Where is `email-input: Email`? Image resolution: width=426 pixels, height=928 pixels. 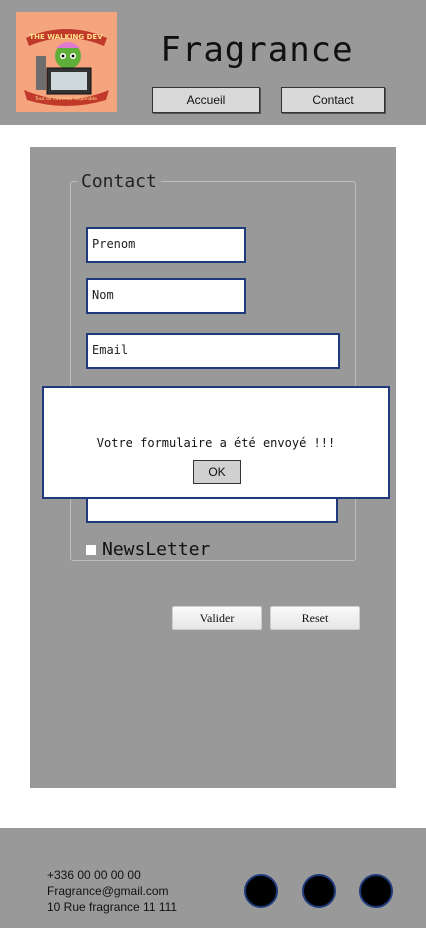
email-input: Email is located at coordinates (213, 351).